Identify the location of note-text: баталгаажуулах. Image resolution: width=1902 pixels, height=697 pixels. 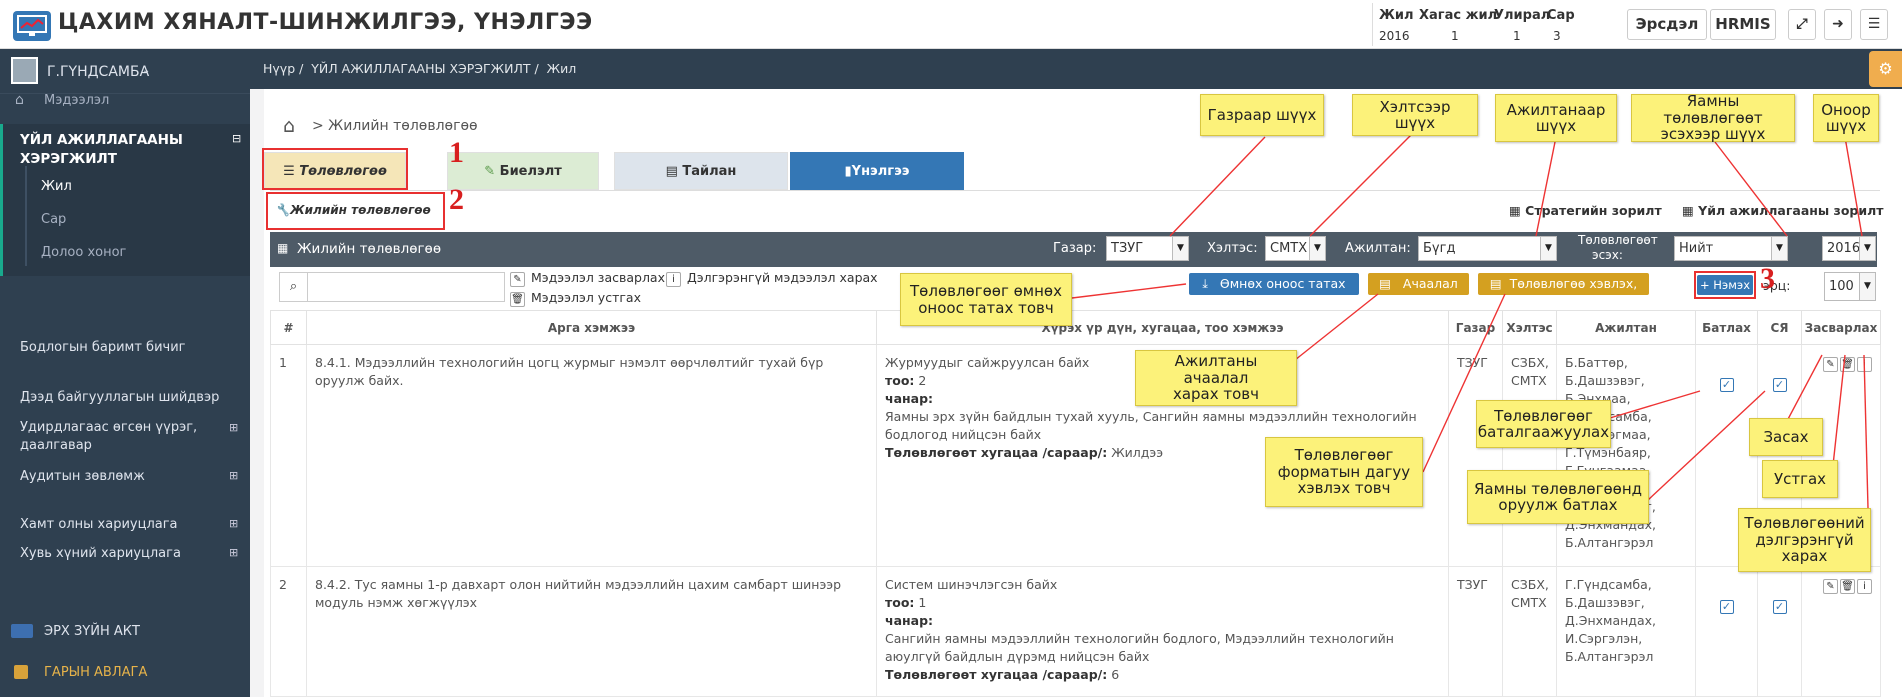
(1543, 432).